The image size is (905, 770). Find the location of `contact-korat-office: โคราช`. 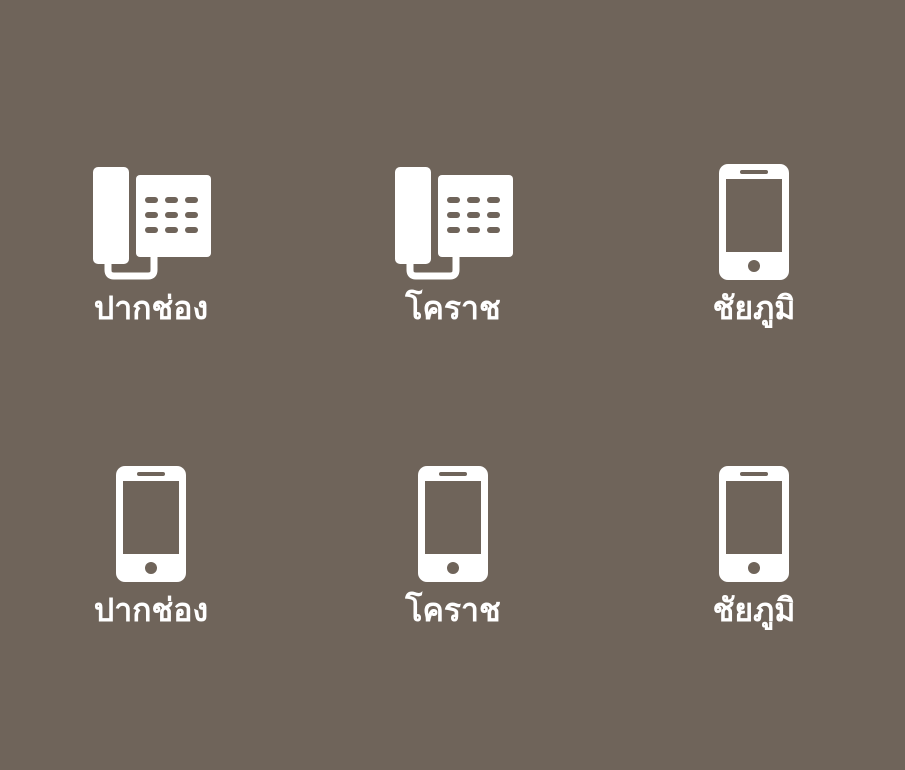

contact-korat-office: โคราช is located at coordinates (453, 252).